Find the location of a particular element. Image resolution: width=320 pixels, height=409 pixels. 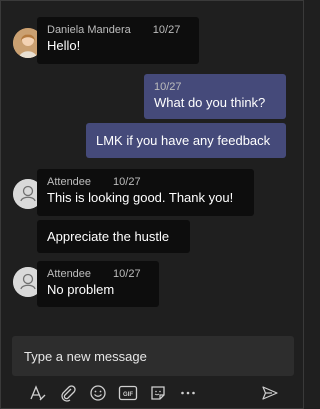

send-icon is located at coordinates (270, 393).